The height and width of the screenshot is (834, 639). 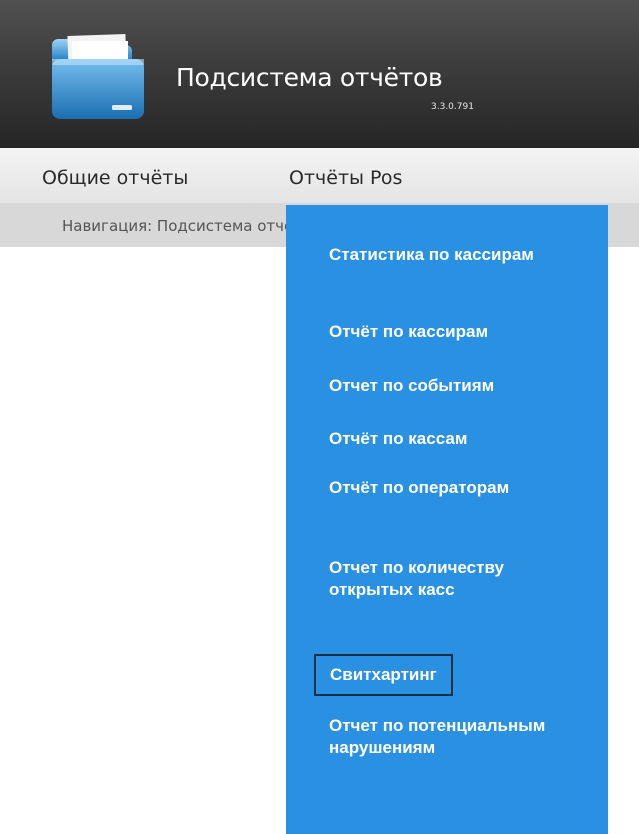 I want to click on menu-pos-reports: Отчёты Pos, so click(x=345, y=178).